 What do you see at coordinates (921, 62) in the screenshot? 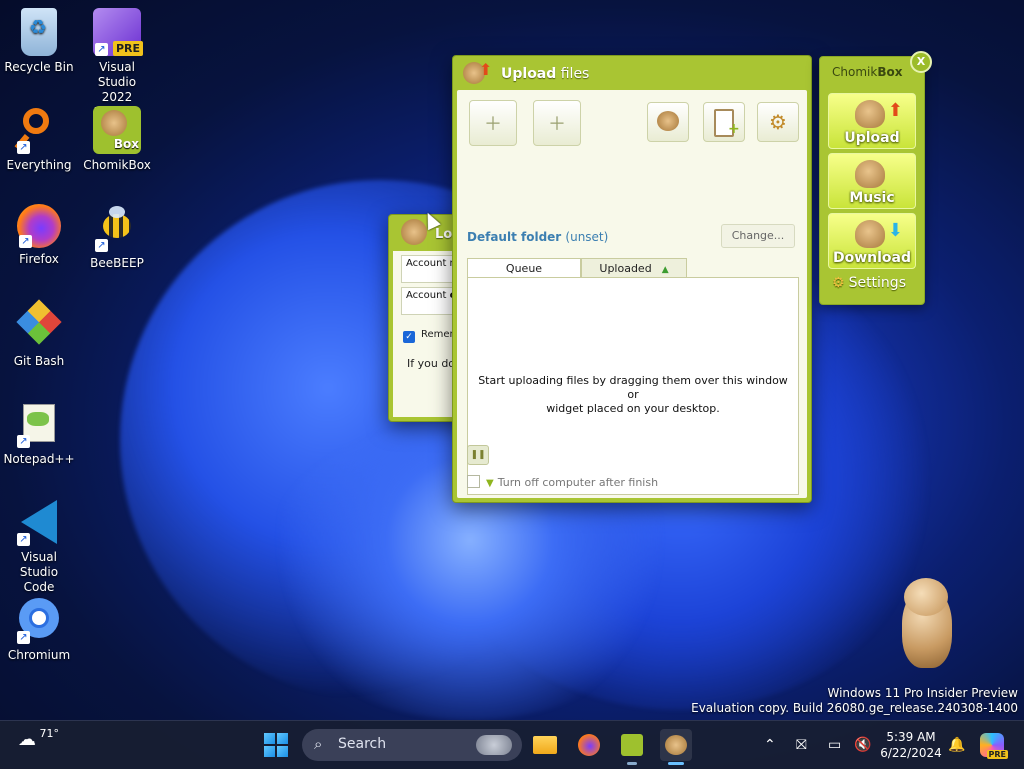
I see `widget-close-button: X` at bounding box center [921, 62].